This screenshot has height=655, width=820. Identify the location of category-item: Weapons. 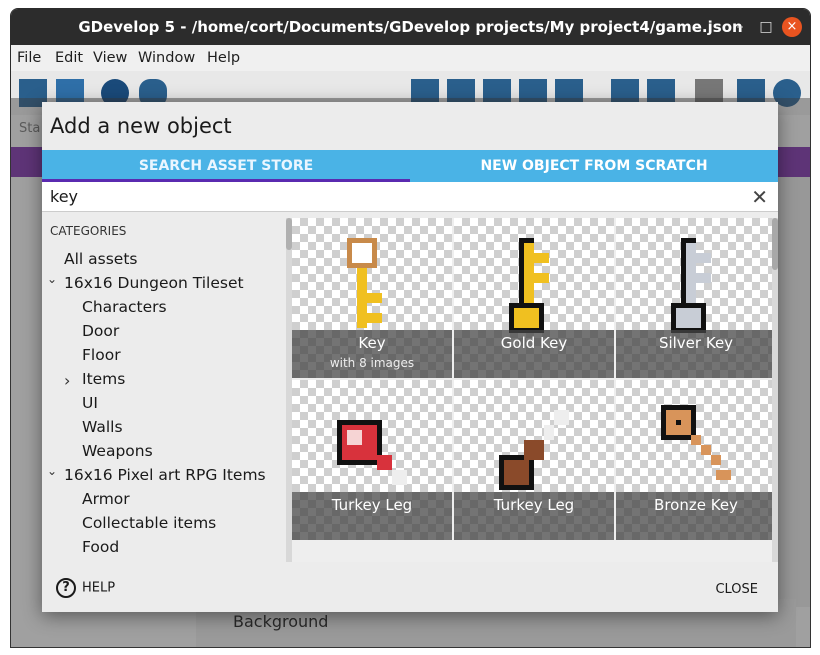
(117, 451).